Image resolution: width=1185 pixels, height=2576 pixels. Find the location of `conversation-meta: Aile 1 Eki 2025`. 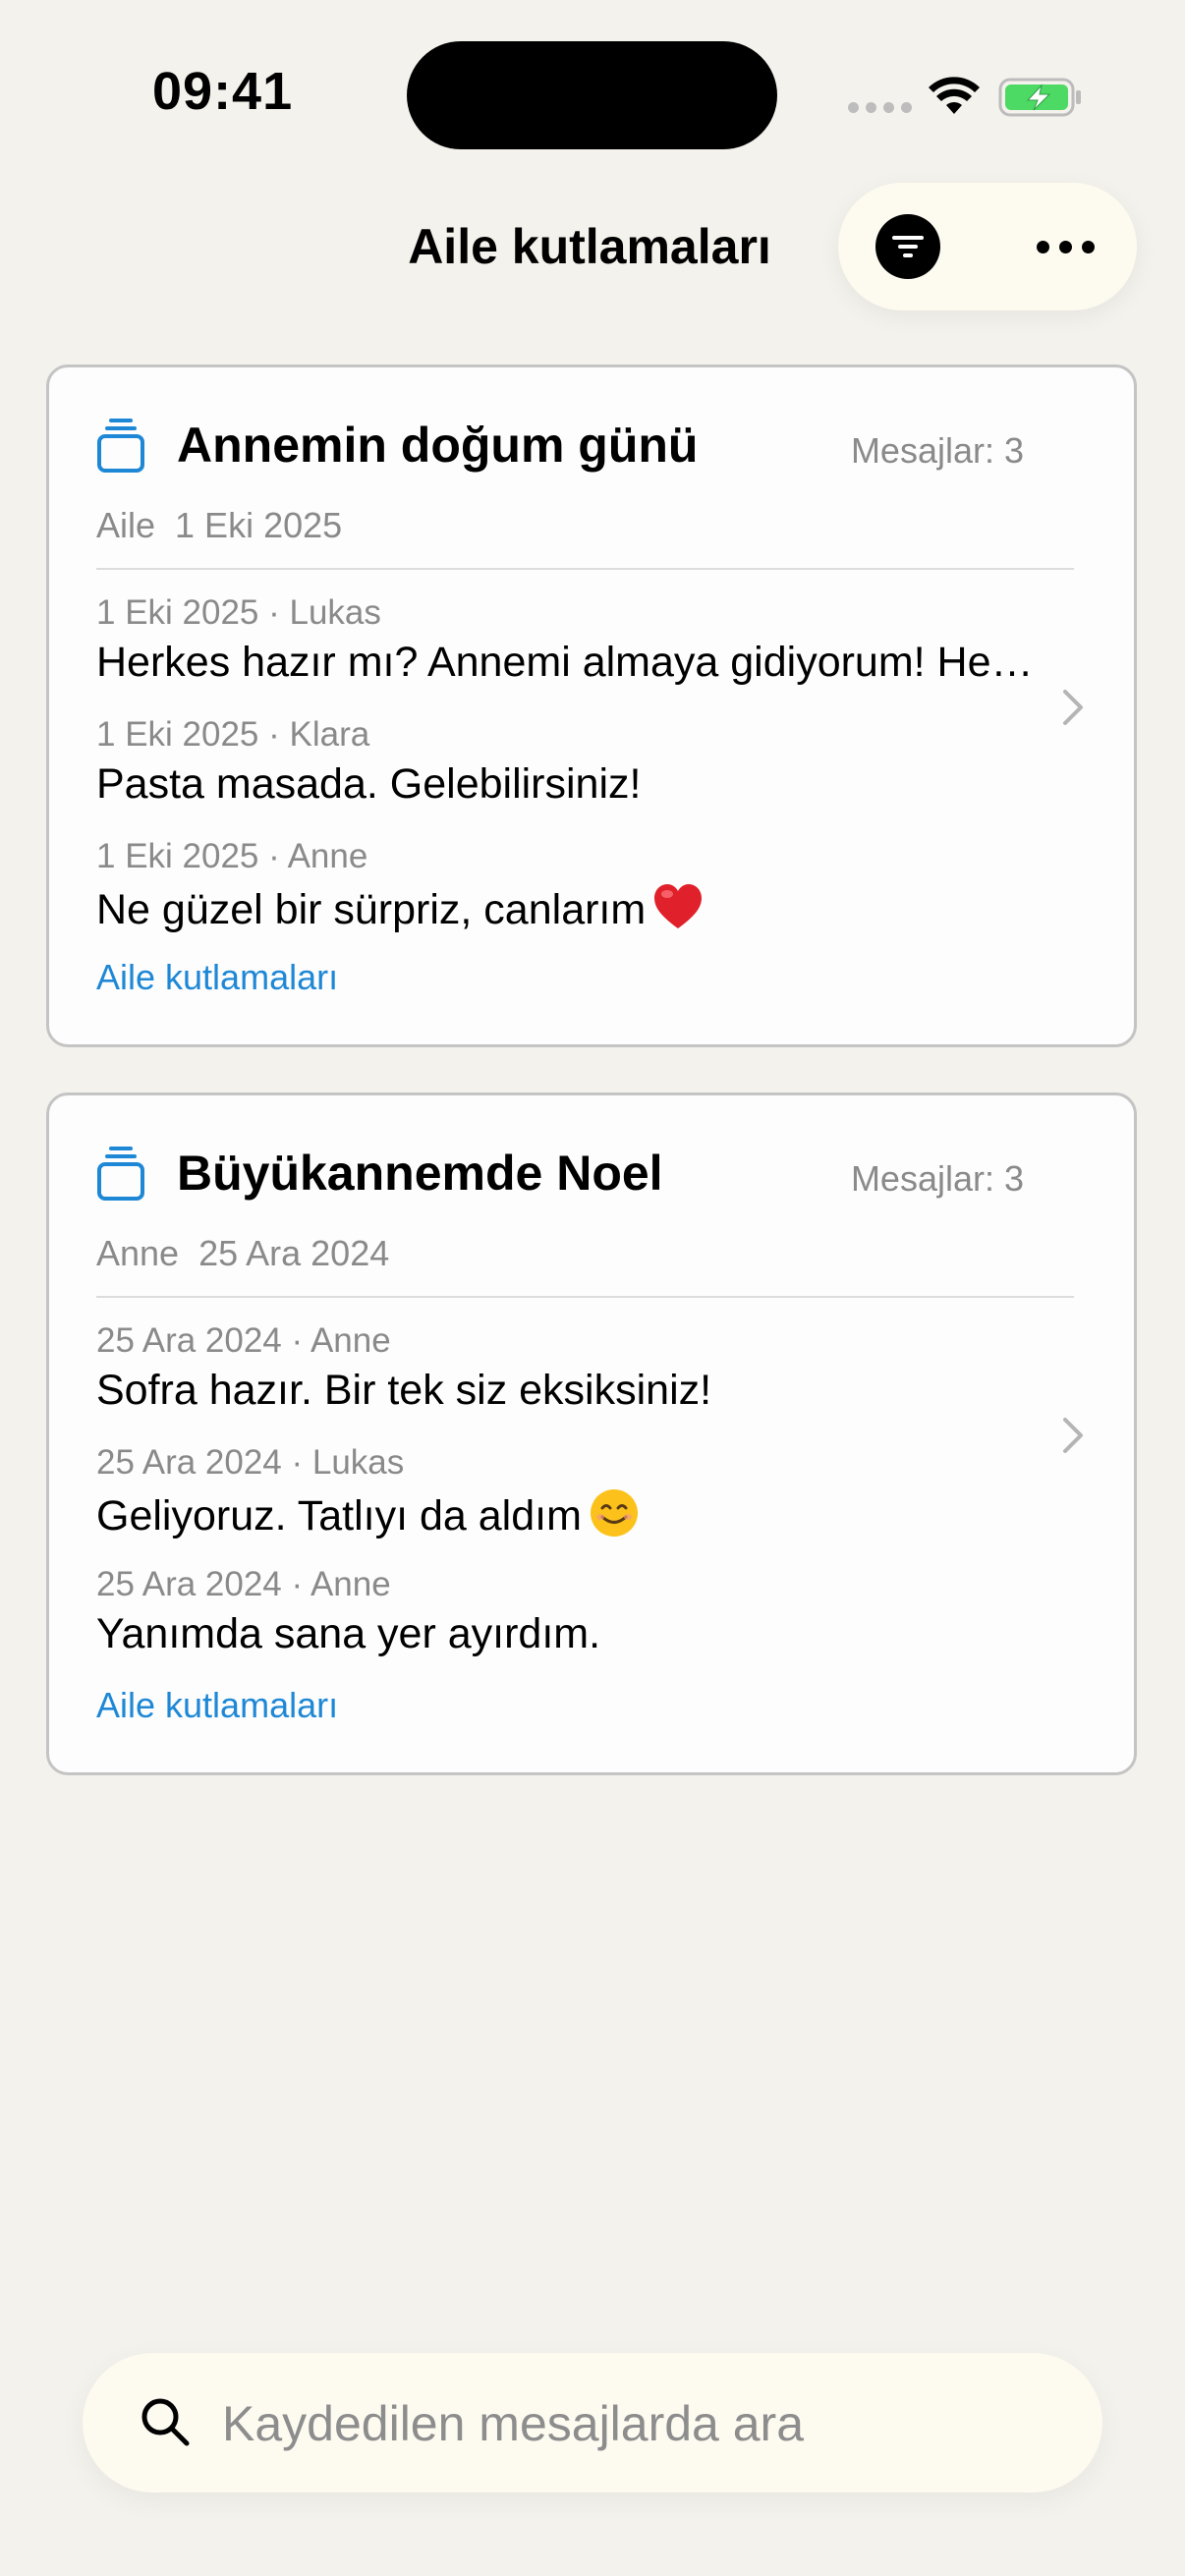

conversation-meta: Aile 1 Eki 2025 is located at coordinates (220, 525).